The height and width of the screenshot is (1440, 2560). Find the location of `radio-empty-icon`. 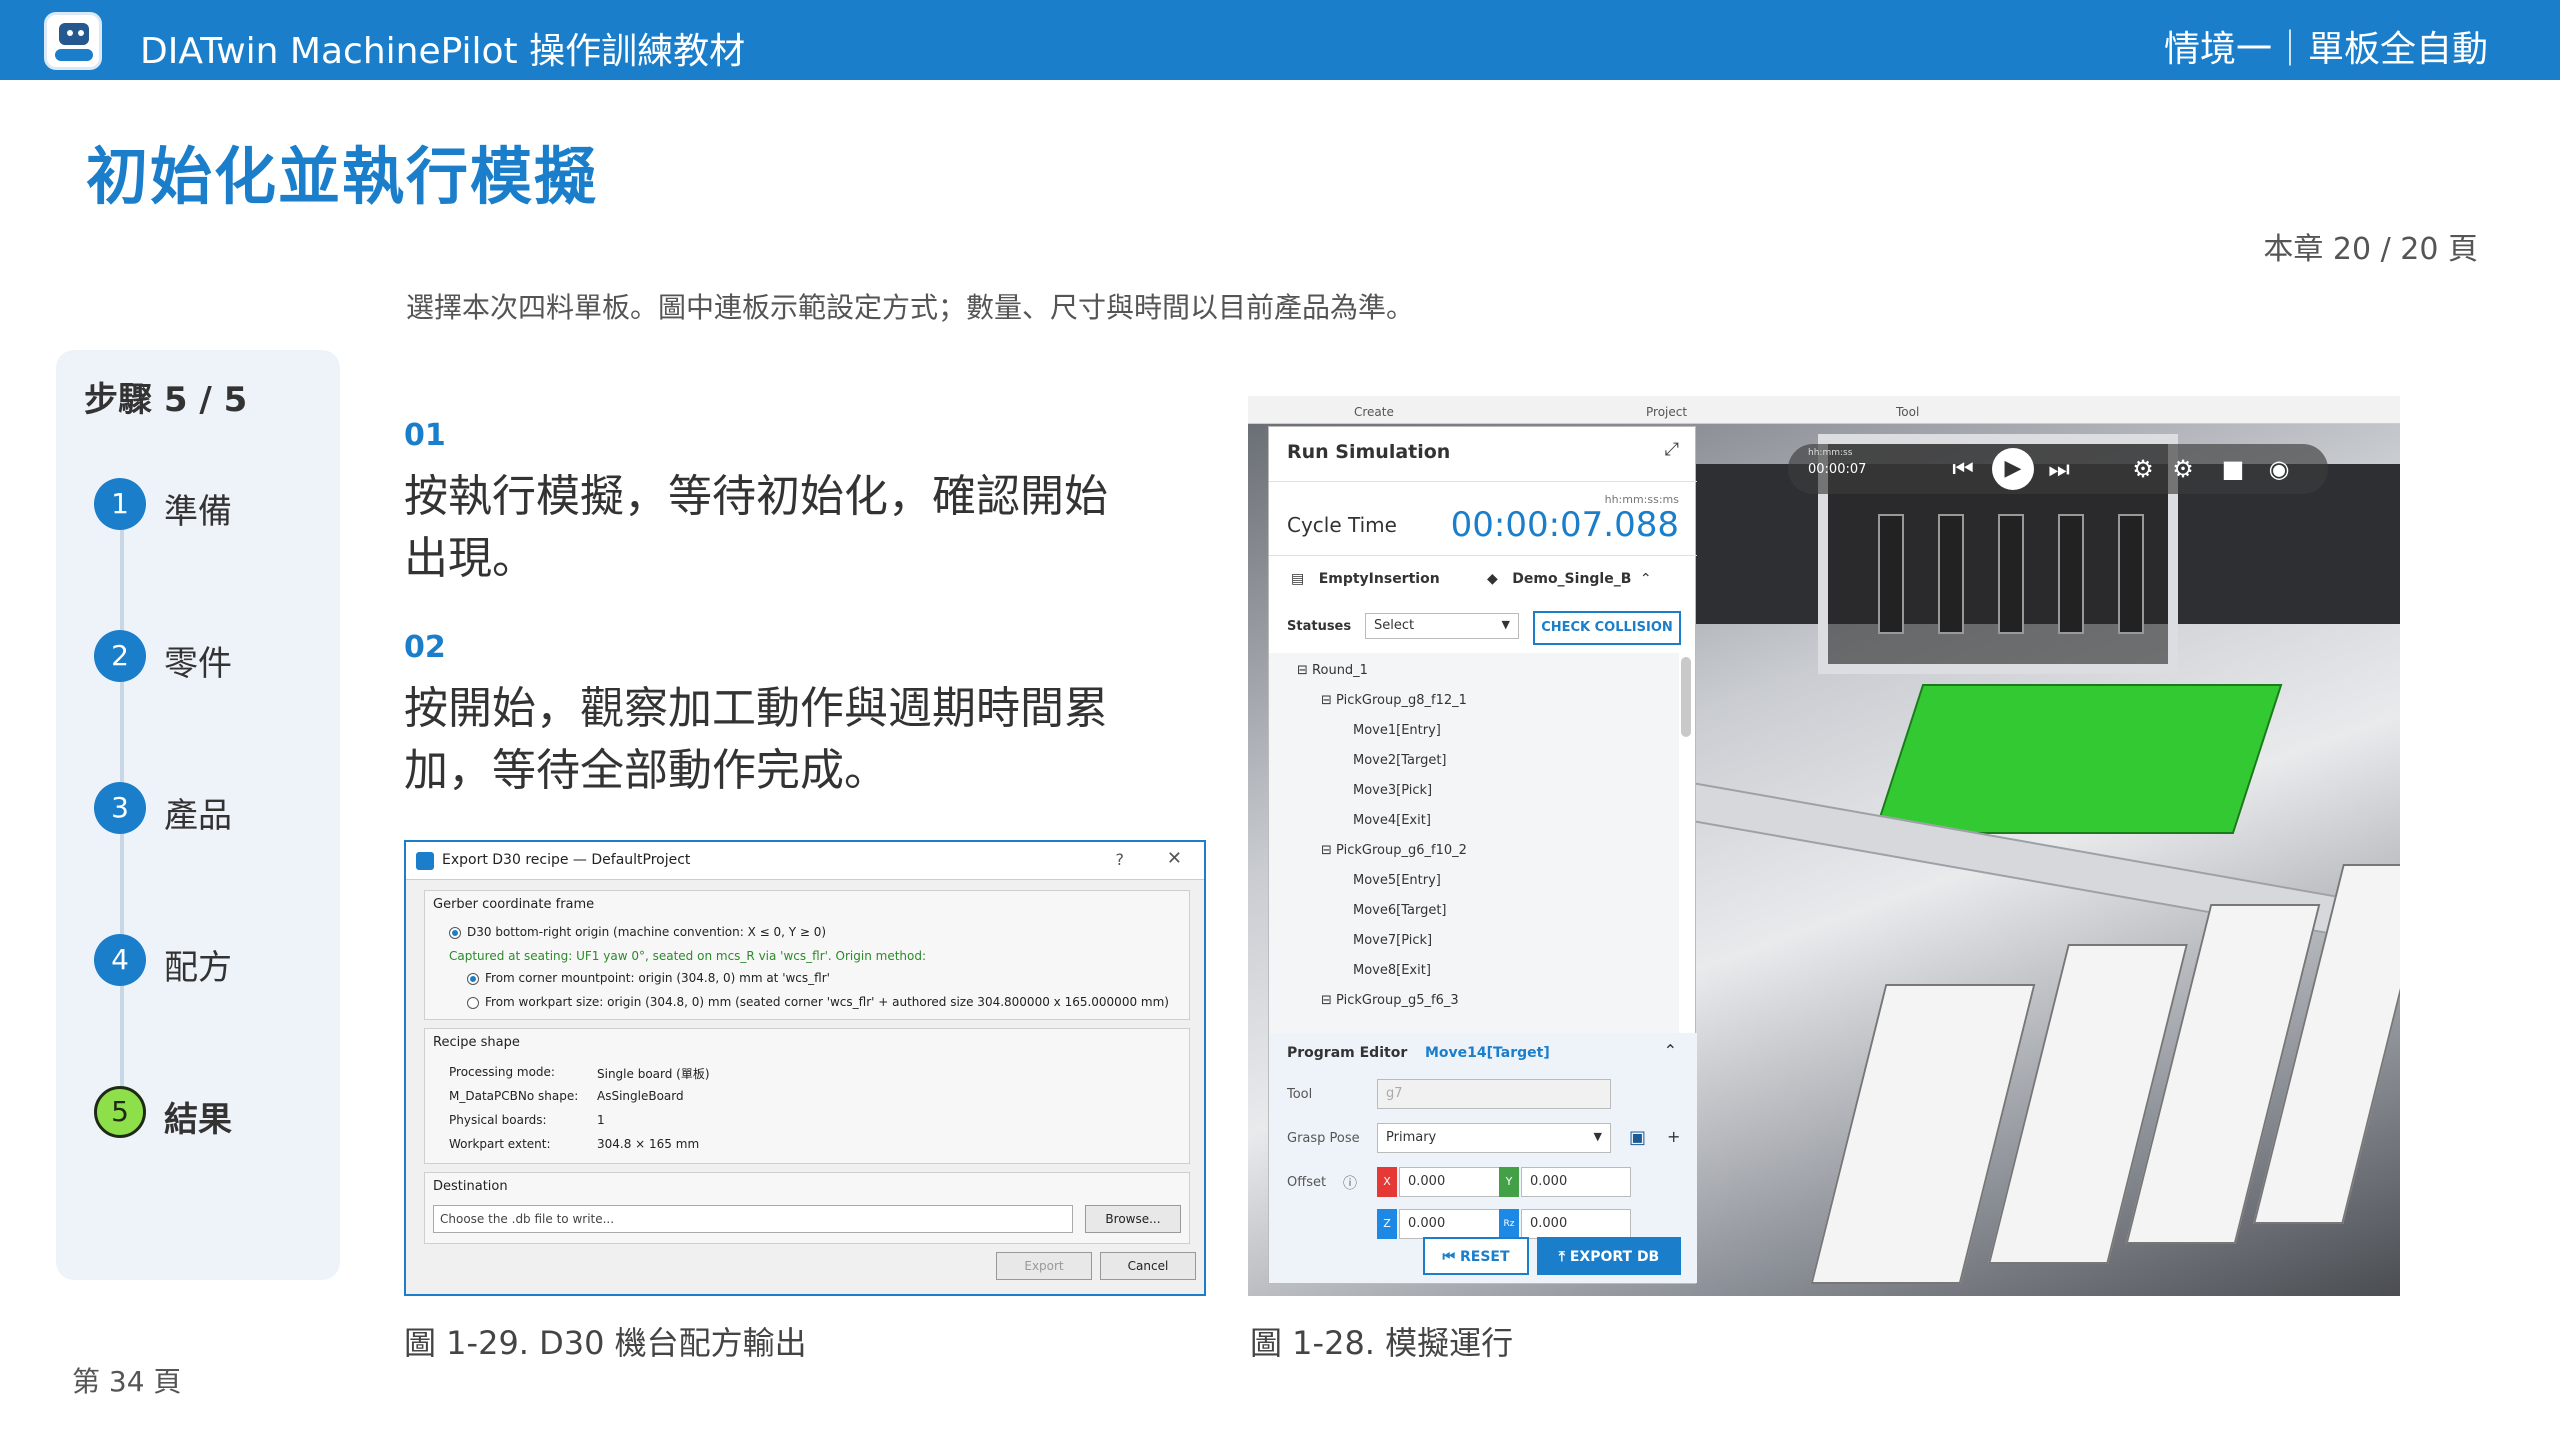

radio-empty-icon is located at coordinates (473, 1002).